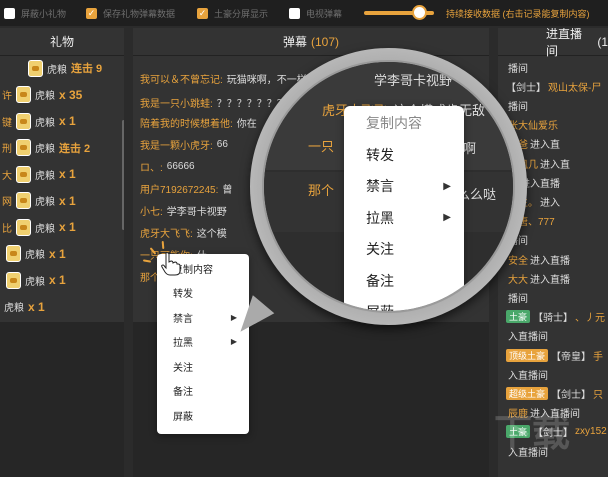 The height and width of the screenshot is (477, 608). Describe the element at coordinates (413, 249) in the screenshot. I see `menu-item-magnified-4: 关注` at that location.